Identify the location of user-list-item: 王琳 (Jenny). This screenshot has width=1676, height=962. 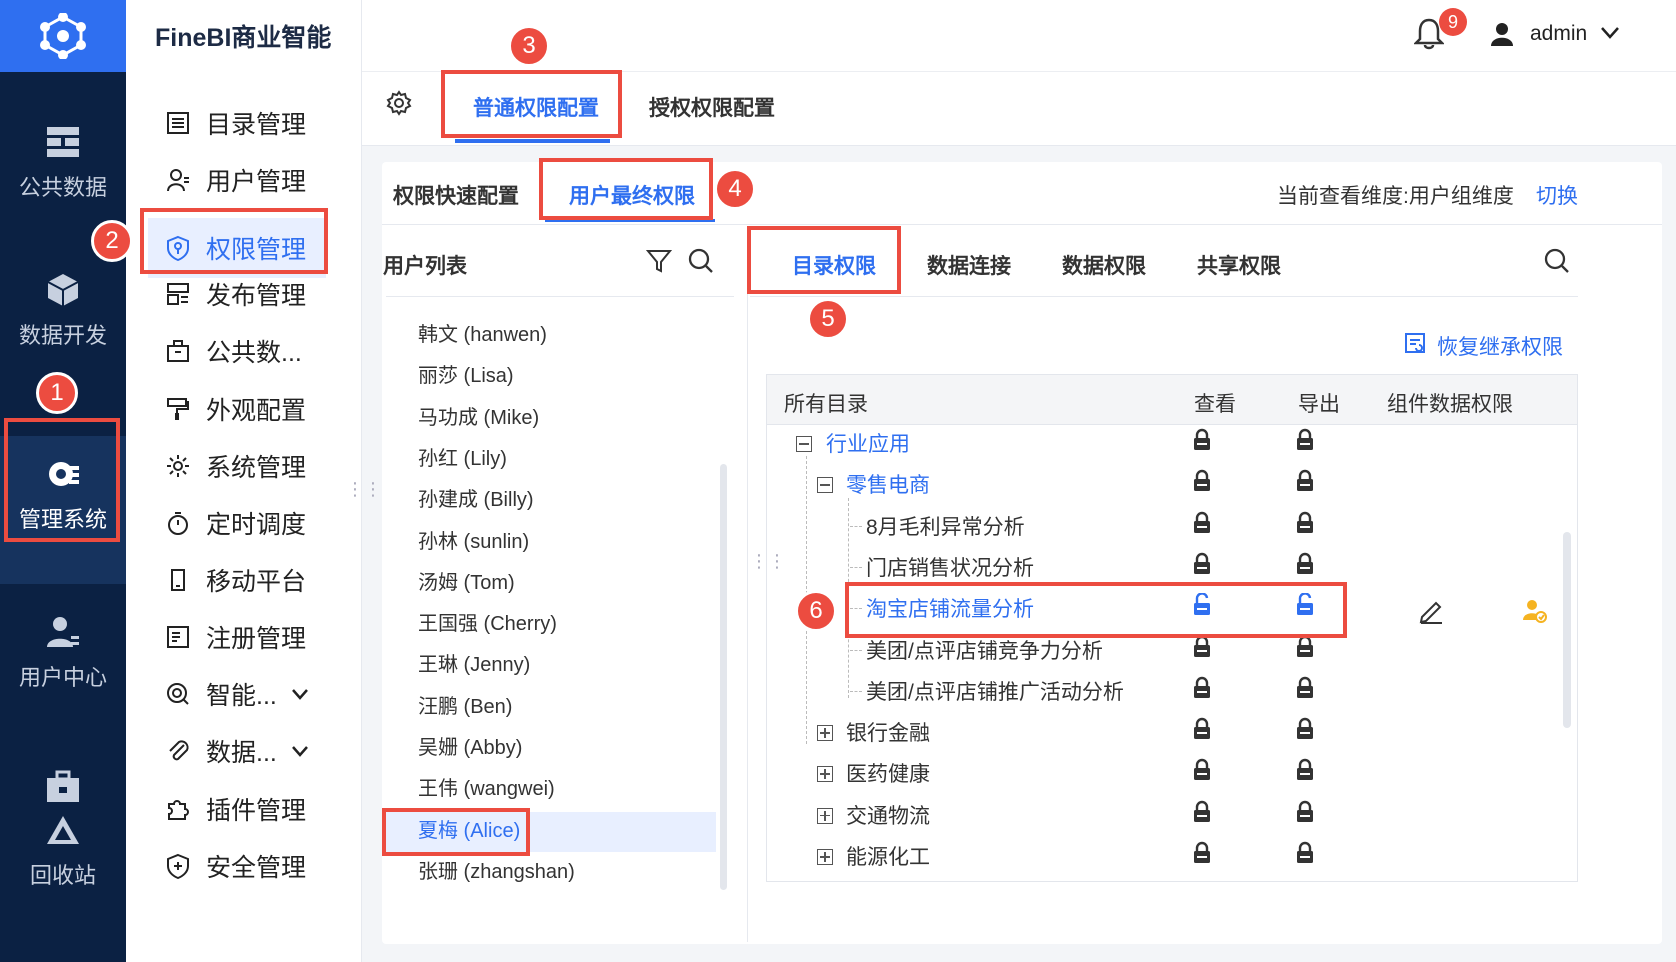
(474, 662).